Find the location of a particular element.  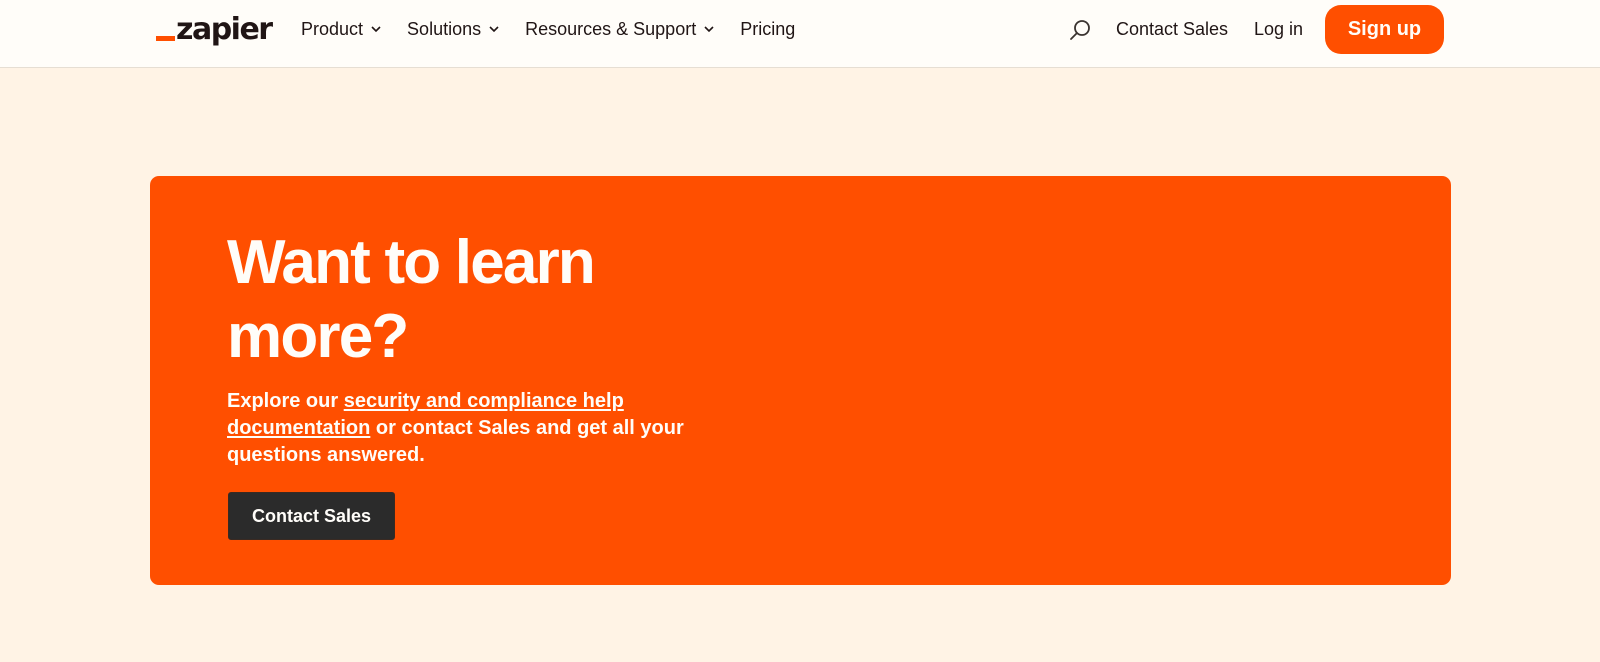

menu-item-product: Product is located at coordinates (342, 29).